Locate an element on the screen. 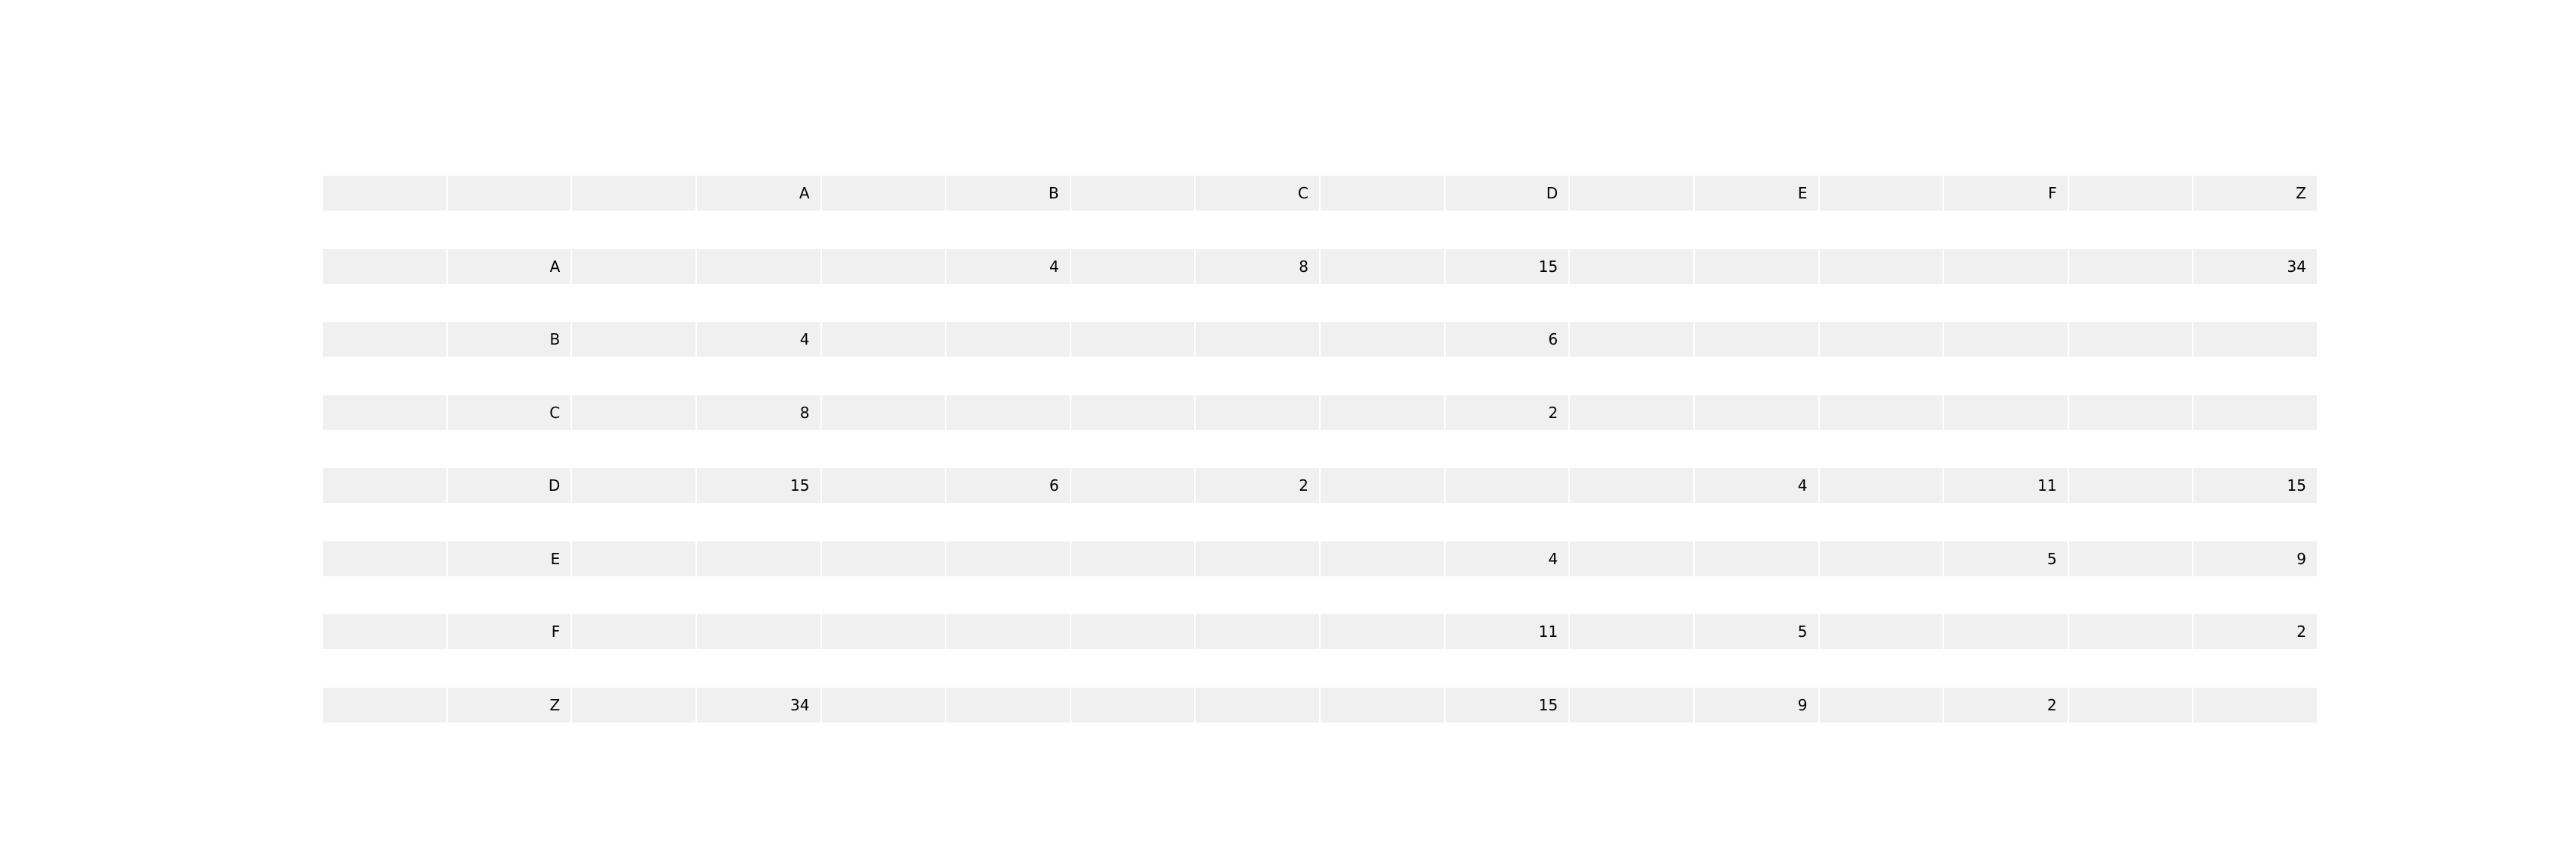 The image size is (2576, 852). row-B-cell-1: 4 is located at coordinates (759, 339).